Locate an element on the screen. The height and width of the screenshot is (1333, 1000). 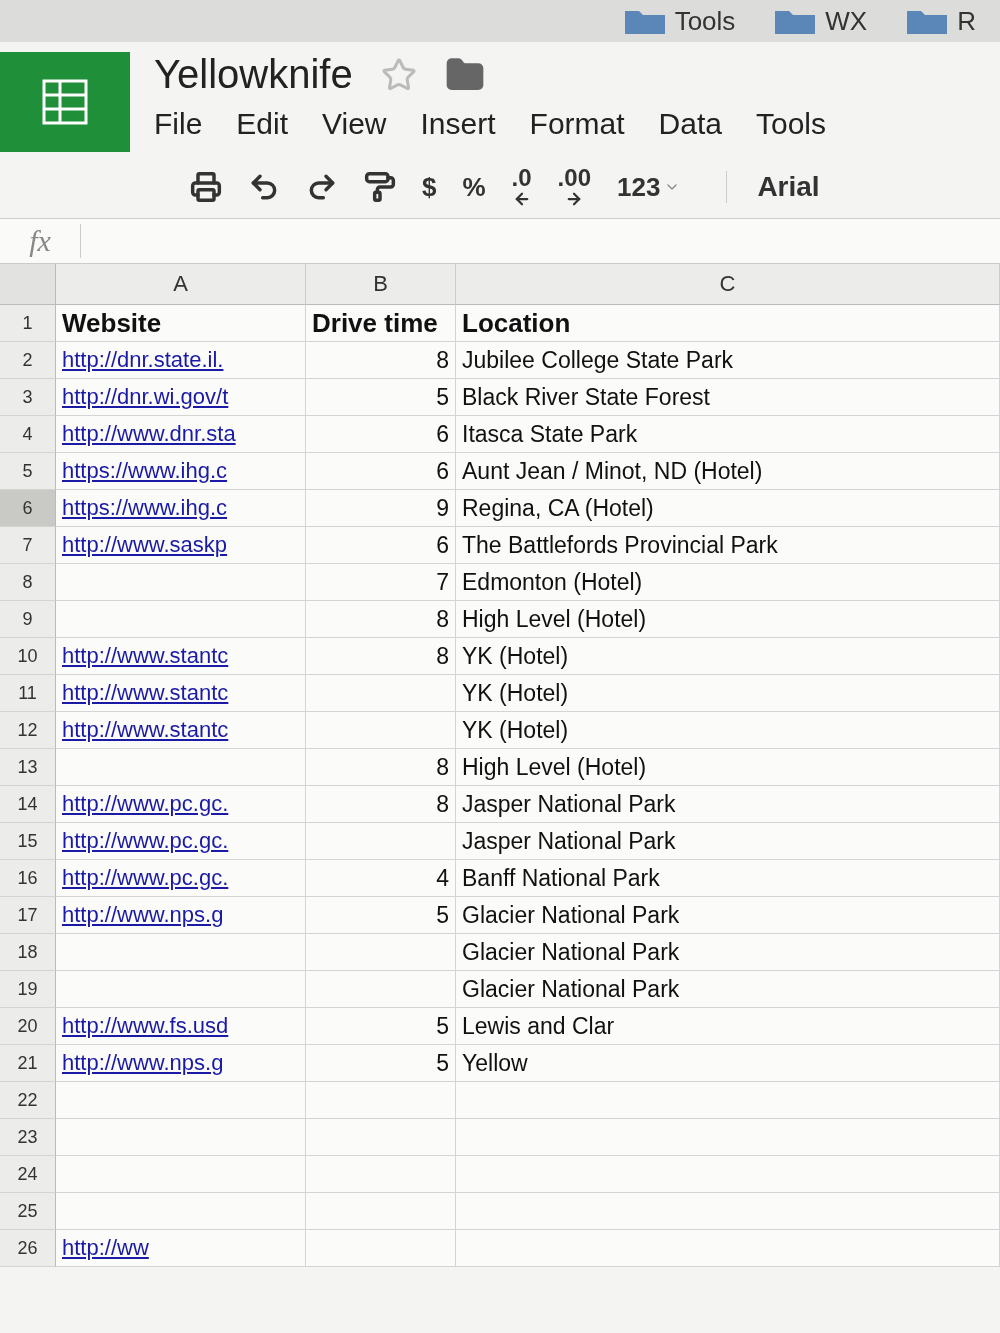
menu-item: View is located at coordinates (354, 124).